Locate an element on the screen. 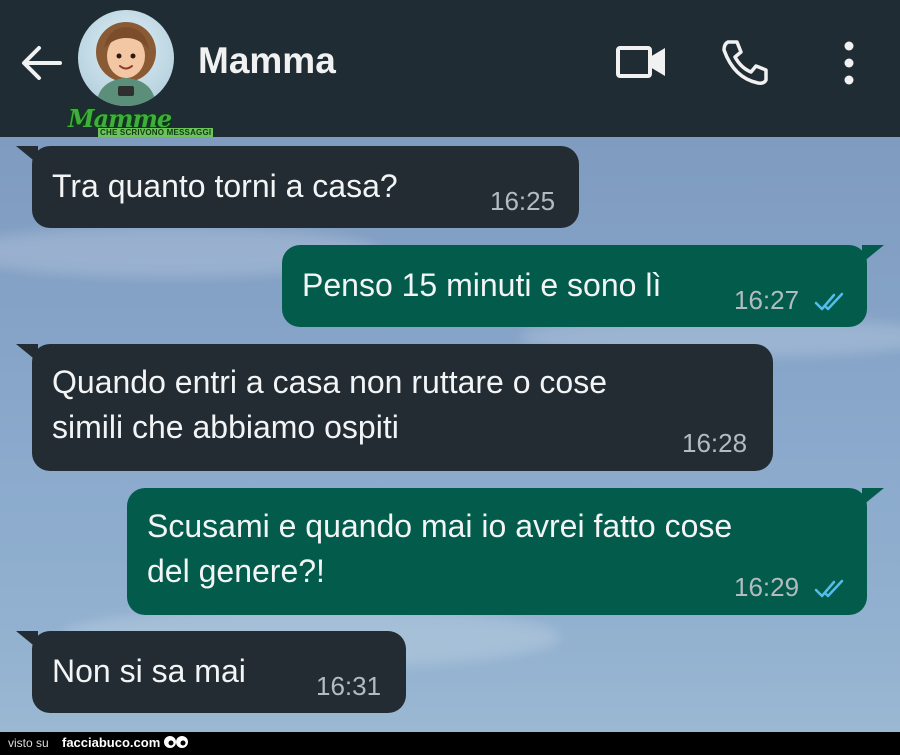 The width and height of the screenshot is (900, 755). footer-visto-label: visto su is located at coordinates (28, 743).